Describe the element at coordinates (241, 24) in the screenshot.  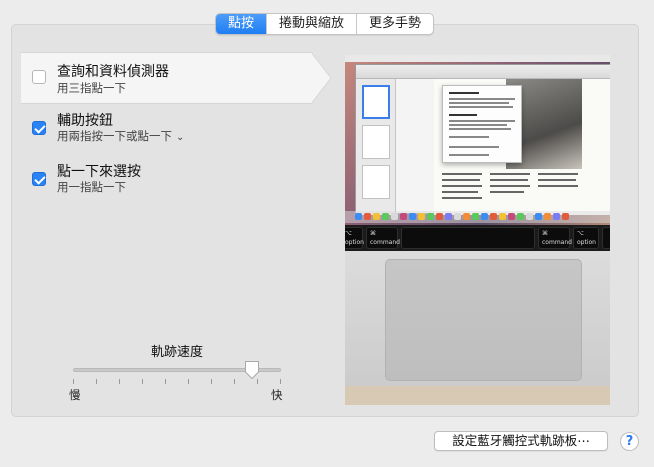
I see `tab-point-and-click: 點按` at that location.